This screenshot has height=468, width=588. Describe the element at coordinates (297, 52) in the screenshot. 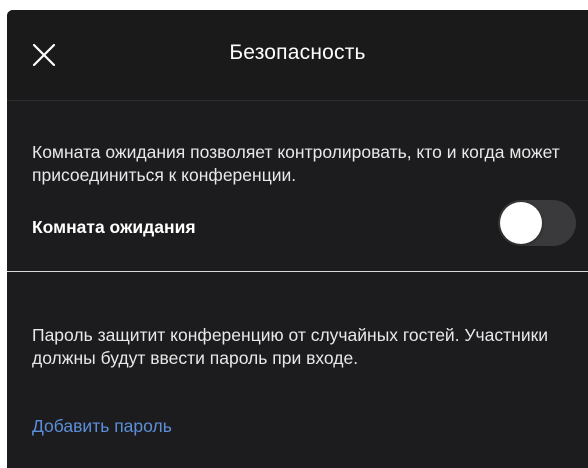

I see `page-title: Безопасность` at that location.